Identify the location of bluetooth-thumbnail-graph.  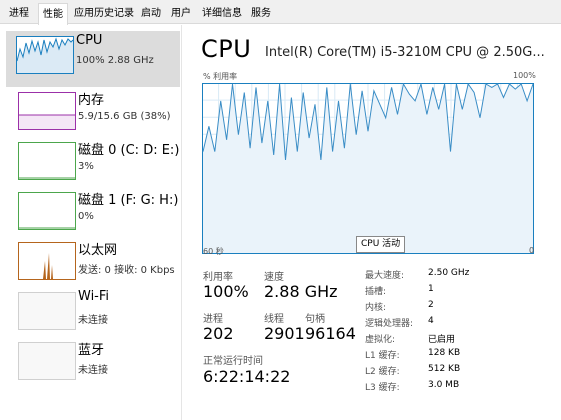
(47, 361).